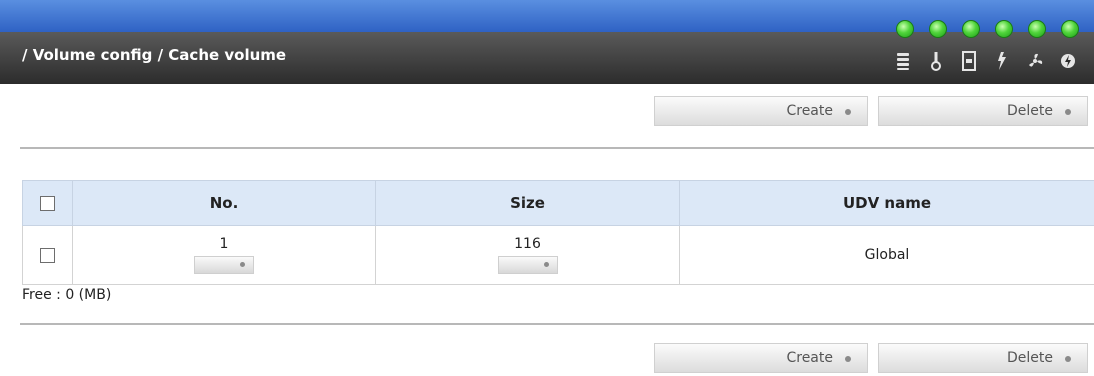 The image size is (1094, 376). I want to click on status-led-fan, so click(1037, 29).